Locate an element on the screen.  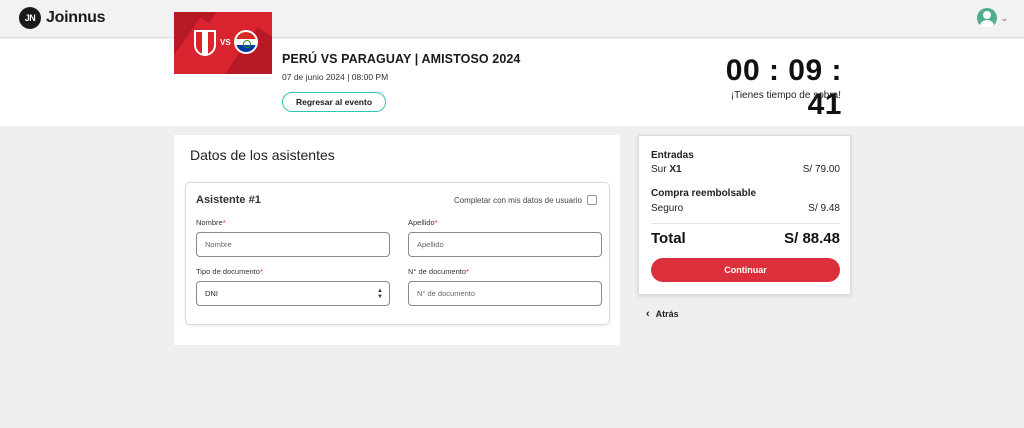
ticket-zone: Sur X1 is located at coordinates (666, 169).